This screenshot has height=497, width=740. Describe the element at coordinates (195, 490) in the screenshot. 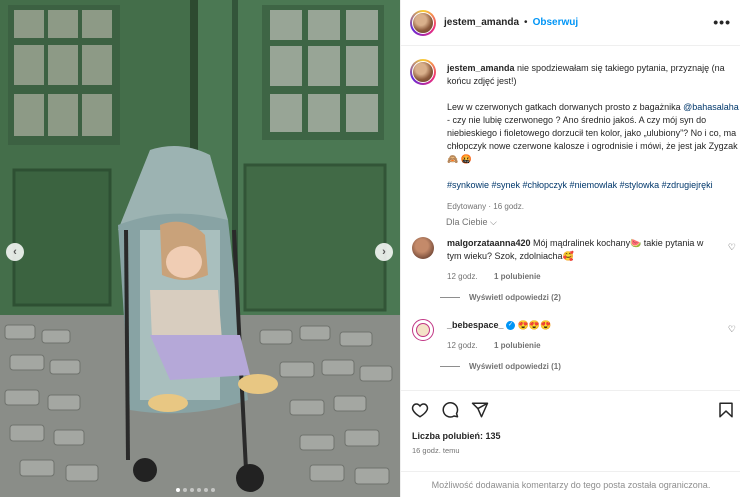

I see `carousel-indicator` at that location.